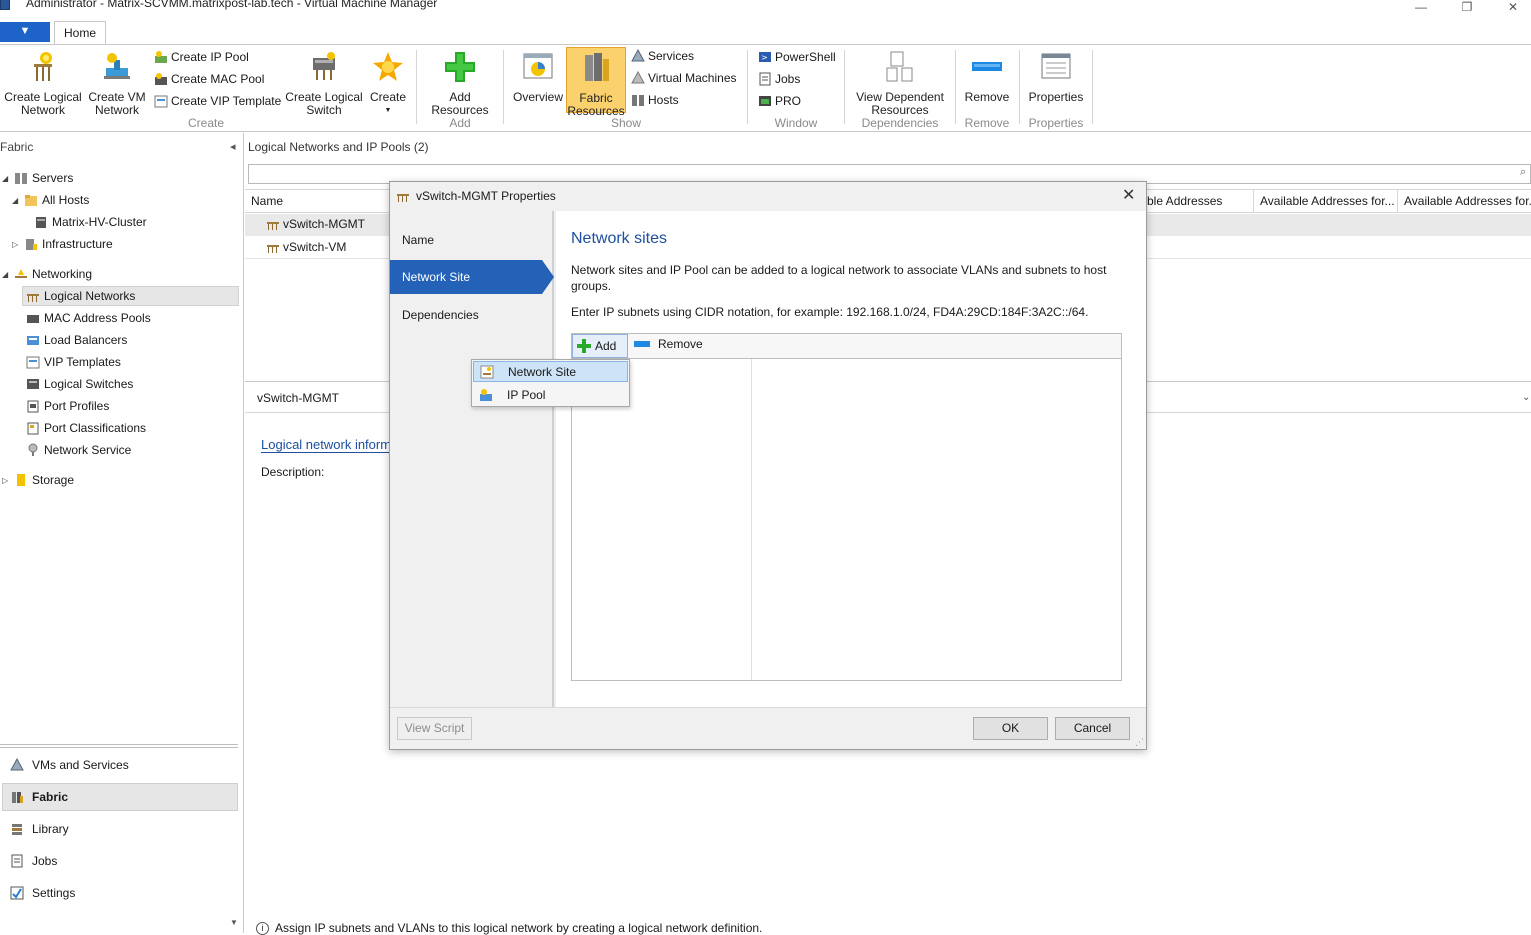 The image size is (1531, 935). I want to click on table-row: vSwitch-VM, so click(306, 247).